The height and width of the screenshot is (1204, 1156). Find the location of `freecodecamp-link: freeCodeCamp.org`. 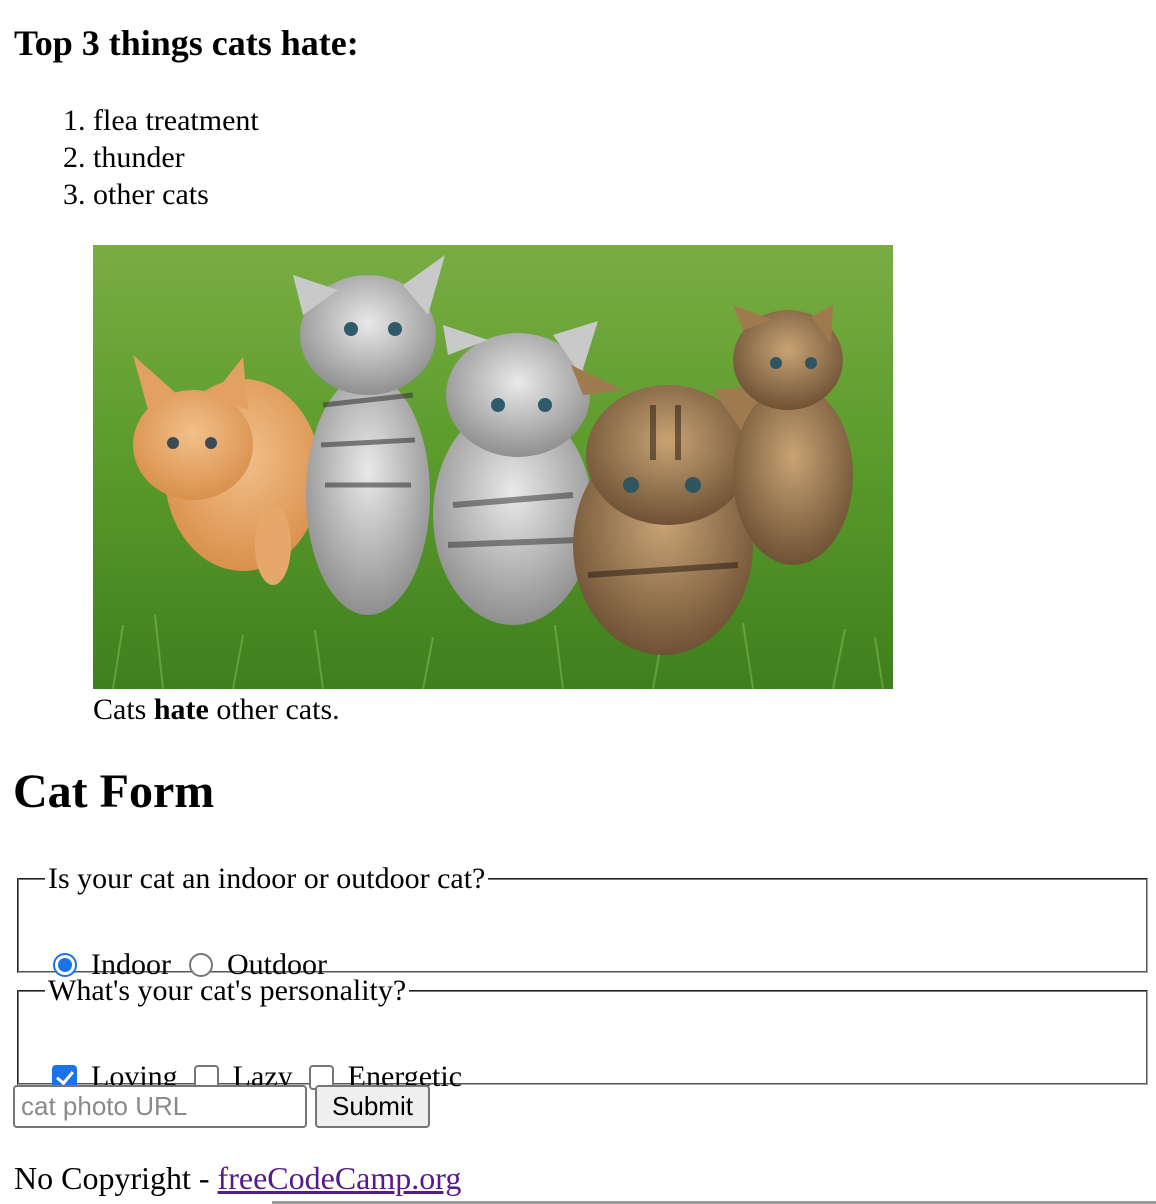

freecodecamp-link: freeCodeCamp.org is located at coordinates (340, 1178).